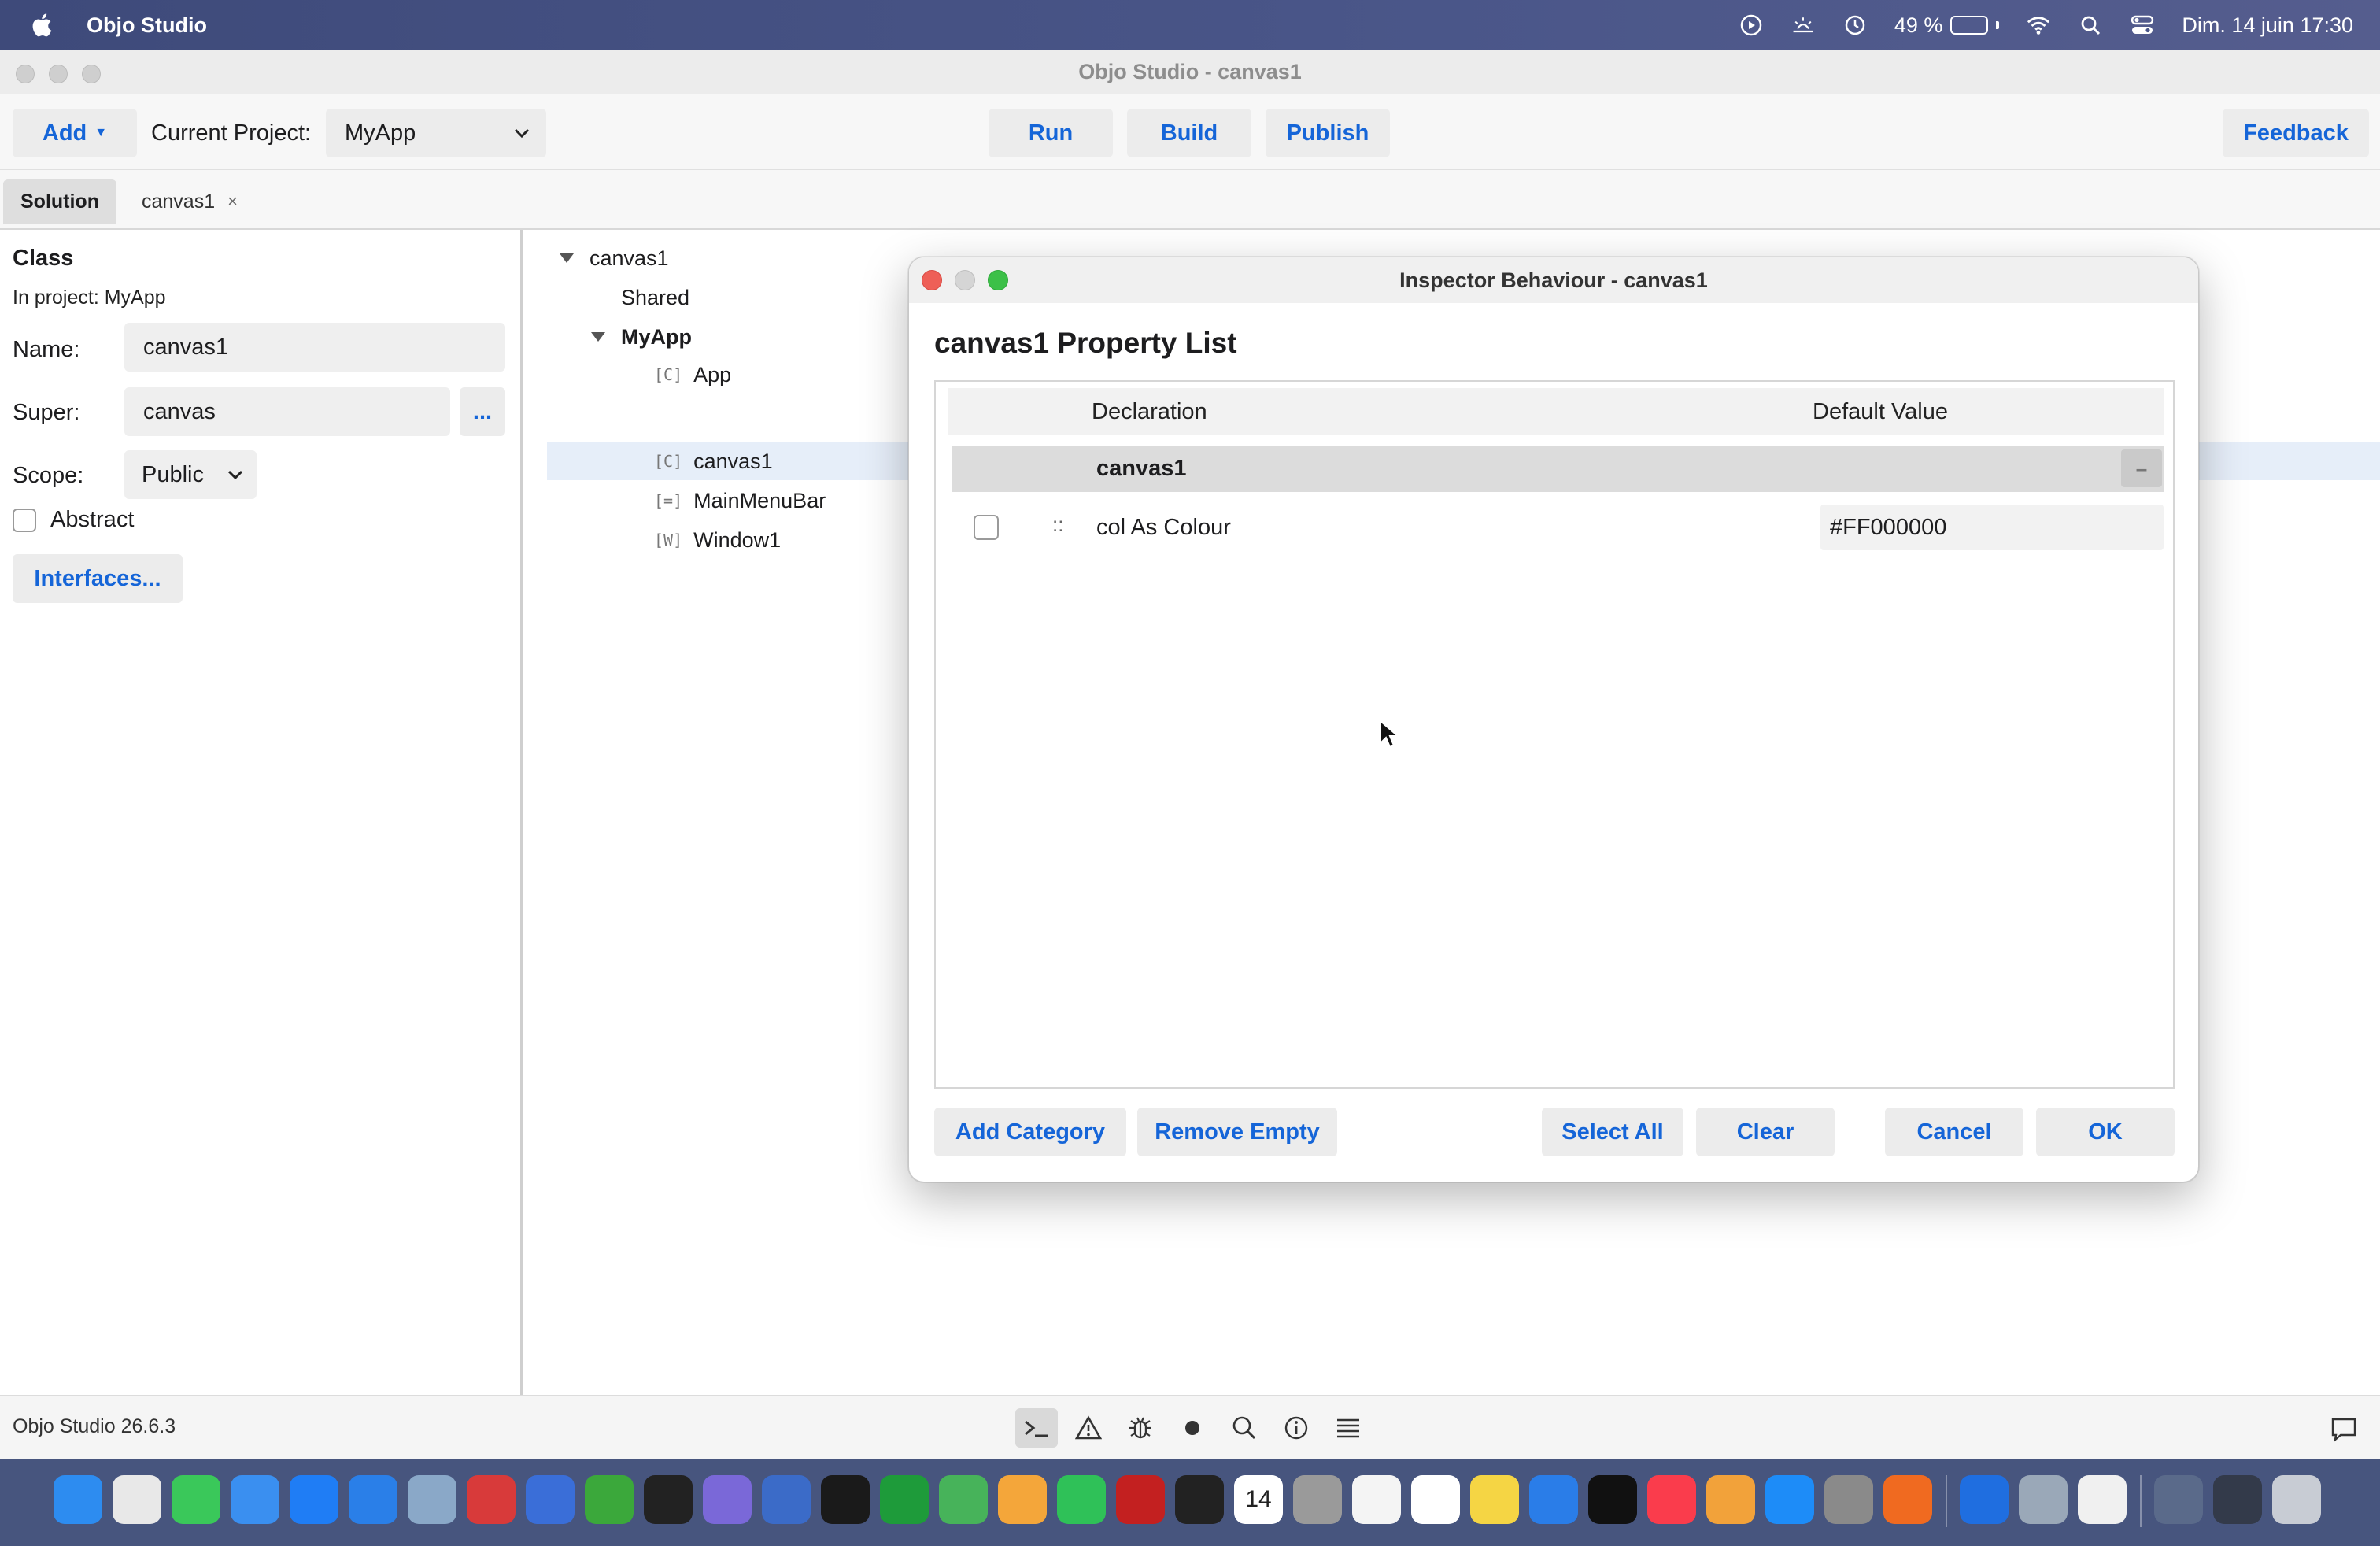 The height and width of the screenshot is (1546, 2380). Describe the element at coordinates (1149, 412) in the screenshot. I see `column-header-declaration: Declaration` at that location.